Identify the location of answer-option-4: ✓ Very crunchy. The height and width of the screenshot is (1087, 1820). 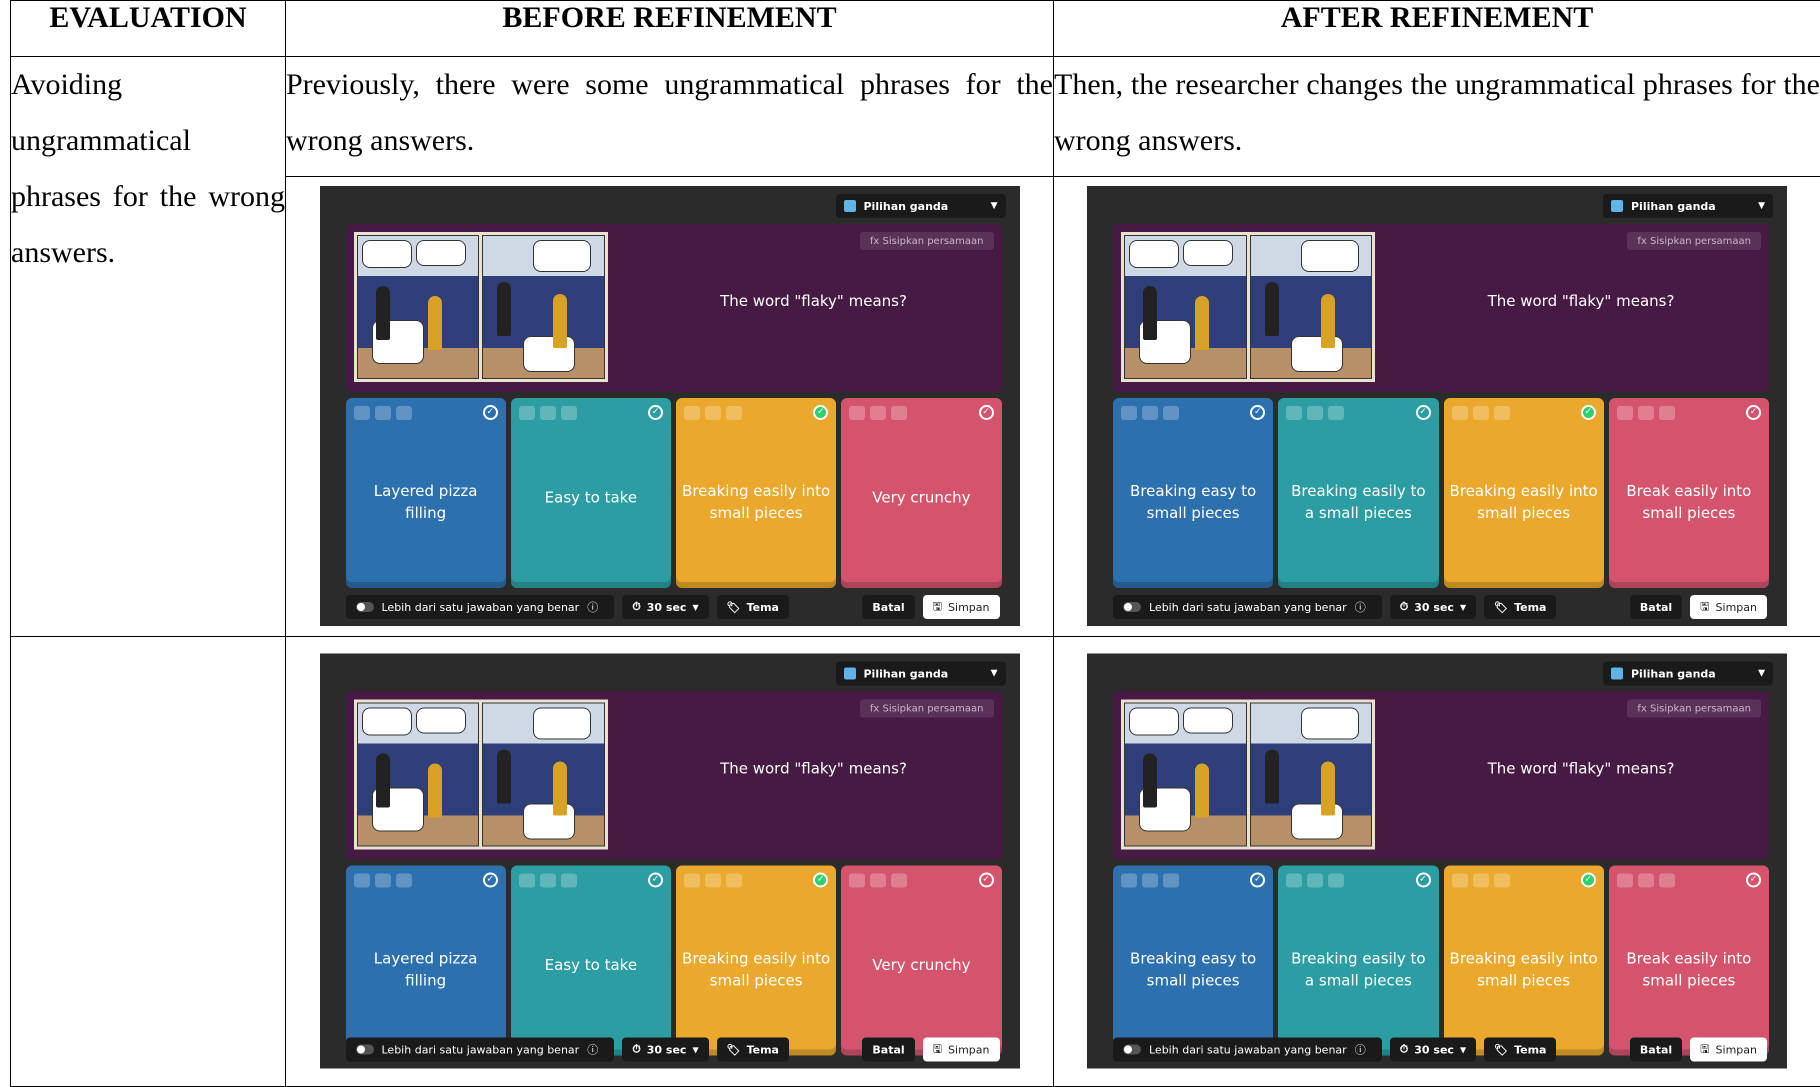
(921, 493).